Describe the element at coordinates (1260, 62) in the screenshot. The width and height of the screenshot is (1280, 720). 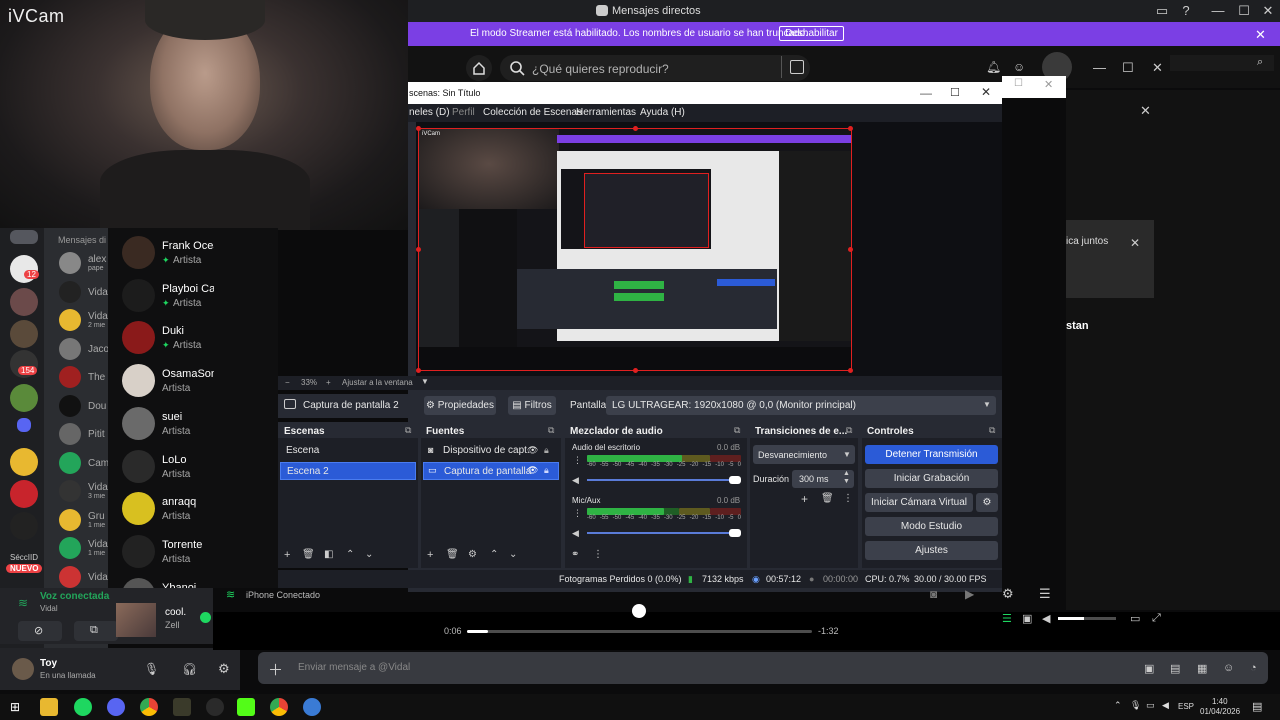
I see `side-search-icon: ⌕` at that location.